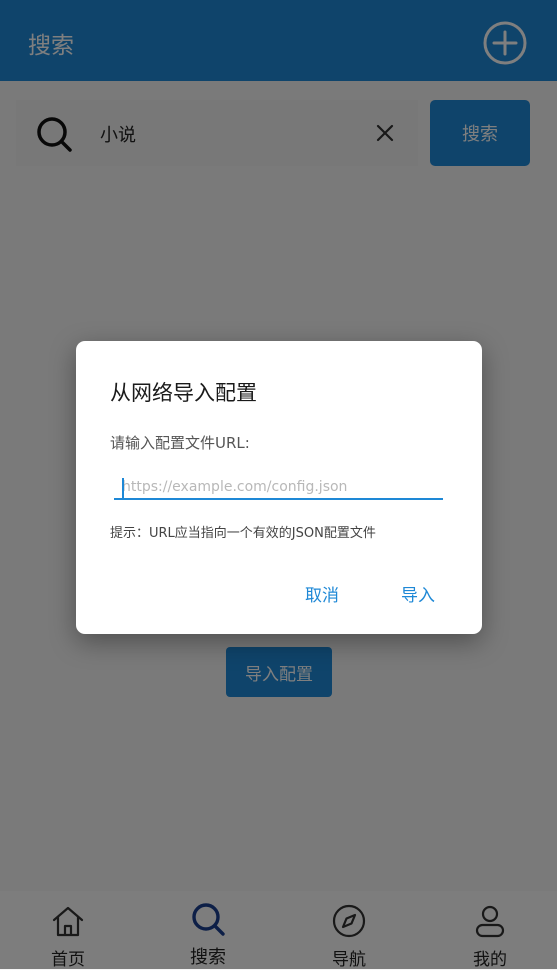 This screenshot has height=970, width=557. I want to click on url-input, so click(282, 487).